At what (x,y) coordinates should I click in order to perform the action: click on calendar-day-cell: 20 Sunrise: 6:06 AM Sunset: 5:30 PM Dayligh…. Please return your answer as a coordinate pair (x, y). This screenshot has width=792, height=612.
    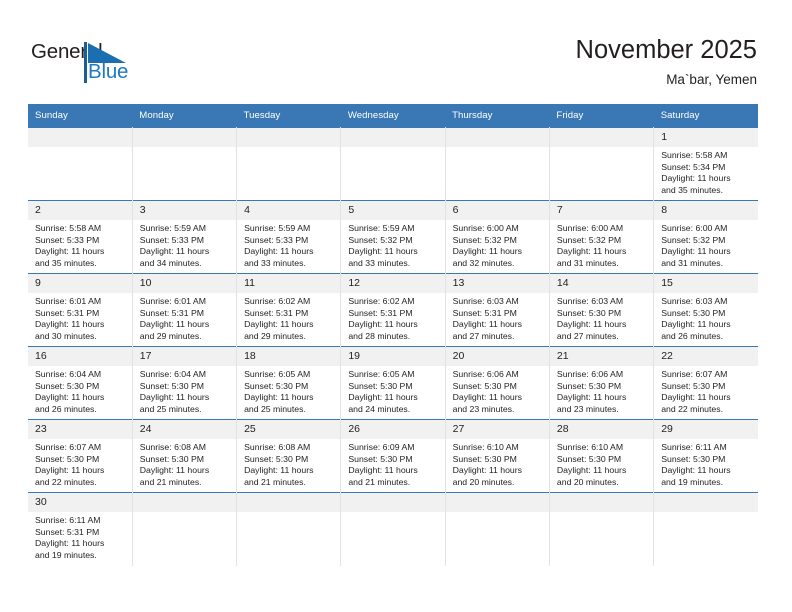
    Looking at the image, I should click on (497, 383).